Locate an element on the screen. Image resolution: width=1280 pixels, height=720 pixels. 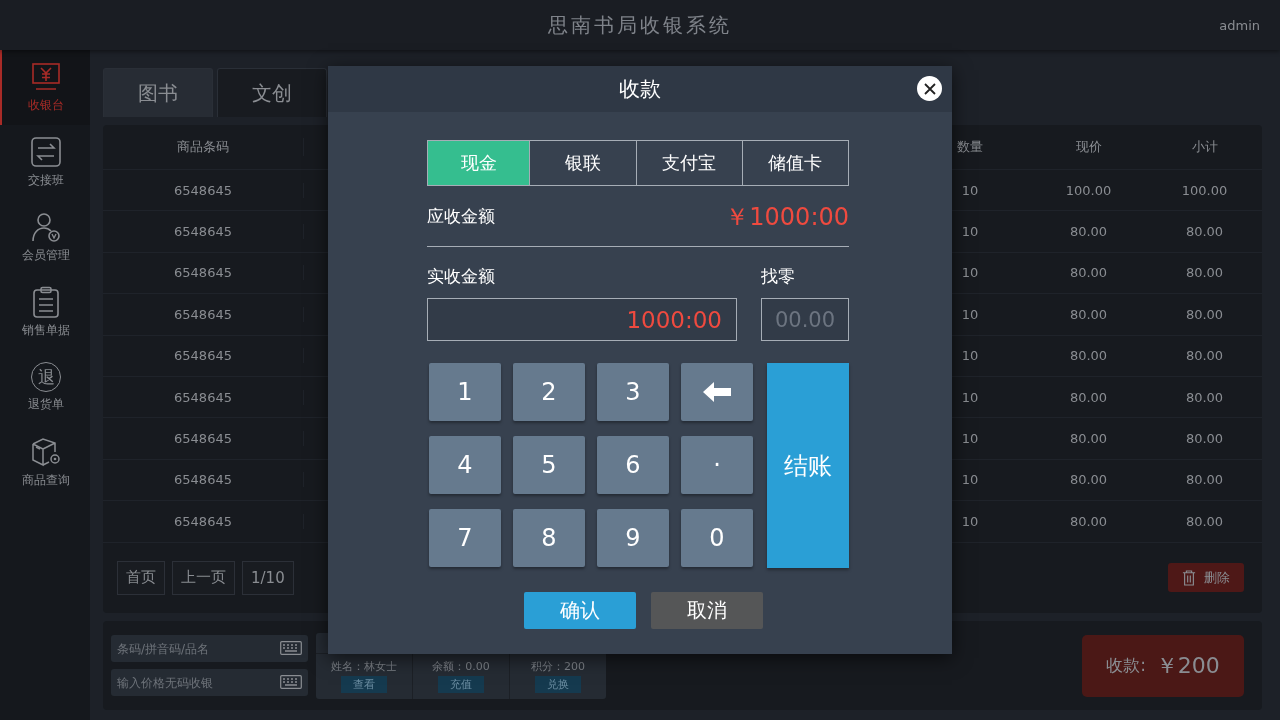
keypad-key: 0 is located at coordinates (717, 538).